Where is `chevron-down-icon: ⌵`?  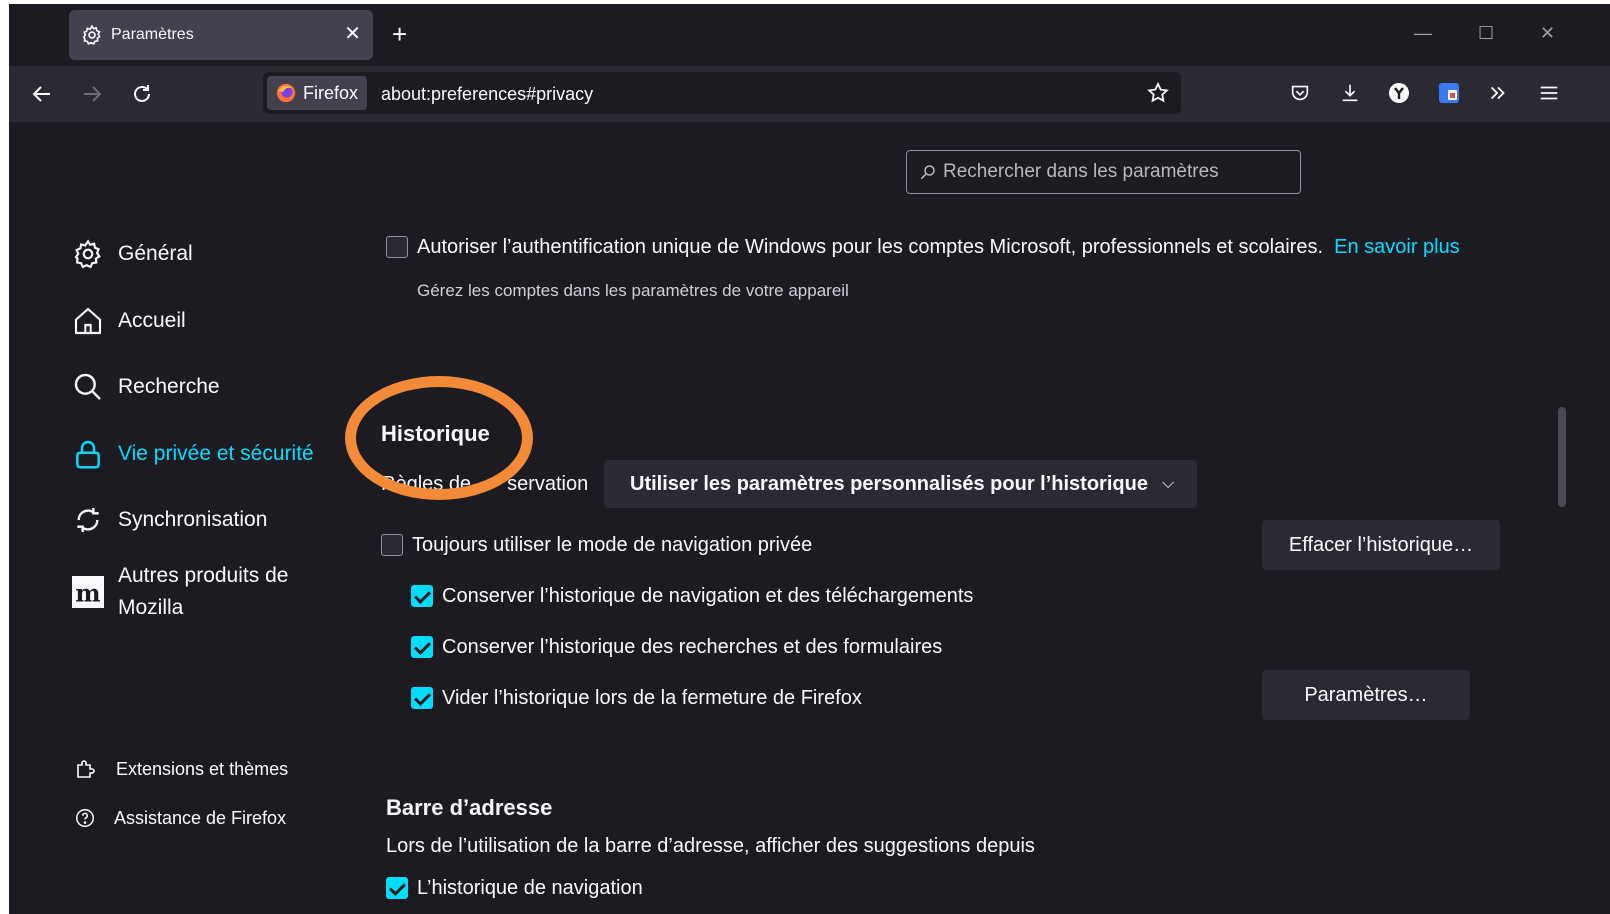
chevron-down-icon: ⌵ is located at coordinates (1168, 483).